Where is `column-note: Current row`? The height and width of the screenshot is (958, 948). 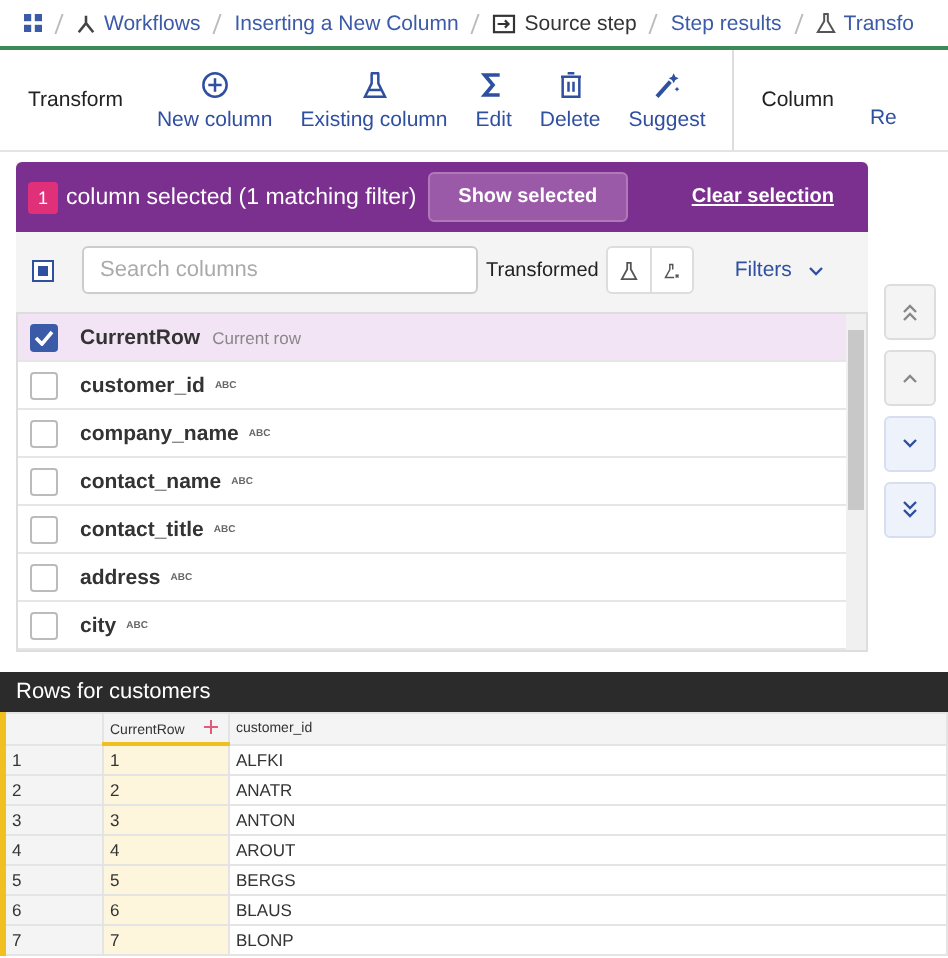
column-note: Current row is located at coordinates (256, 337).